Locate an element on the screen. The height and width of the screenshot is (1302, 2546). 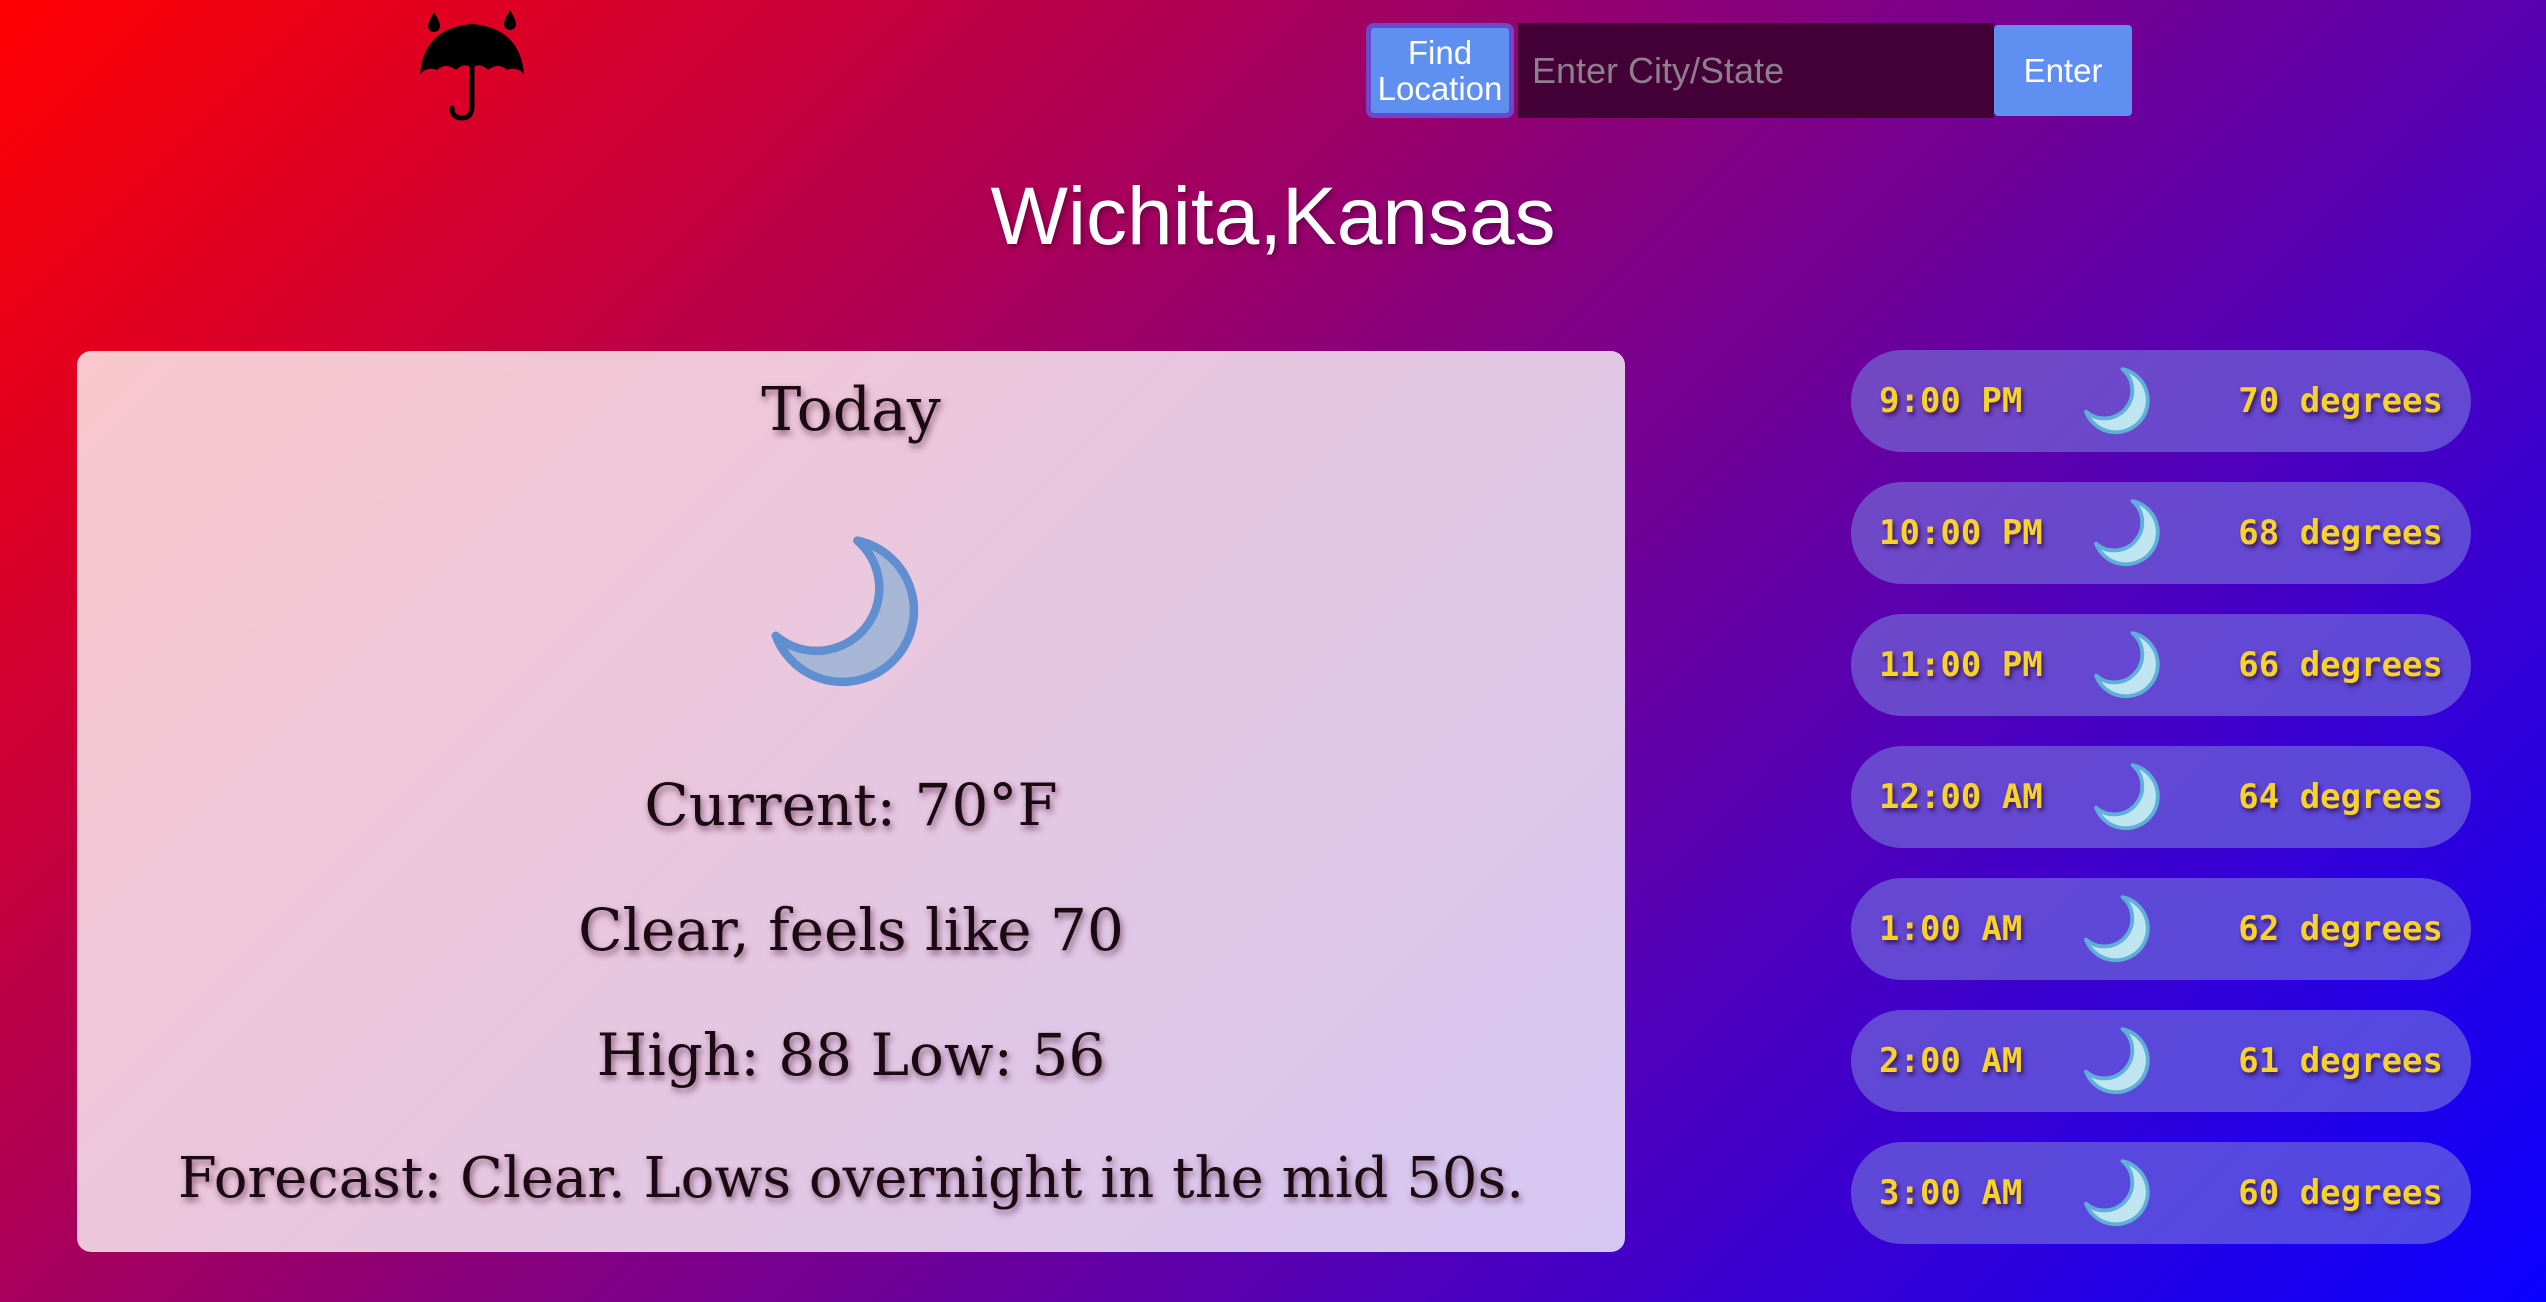
hourly-item: 3:00 AM 60 degrees is located at coordinates (2161, 1193).